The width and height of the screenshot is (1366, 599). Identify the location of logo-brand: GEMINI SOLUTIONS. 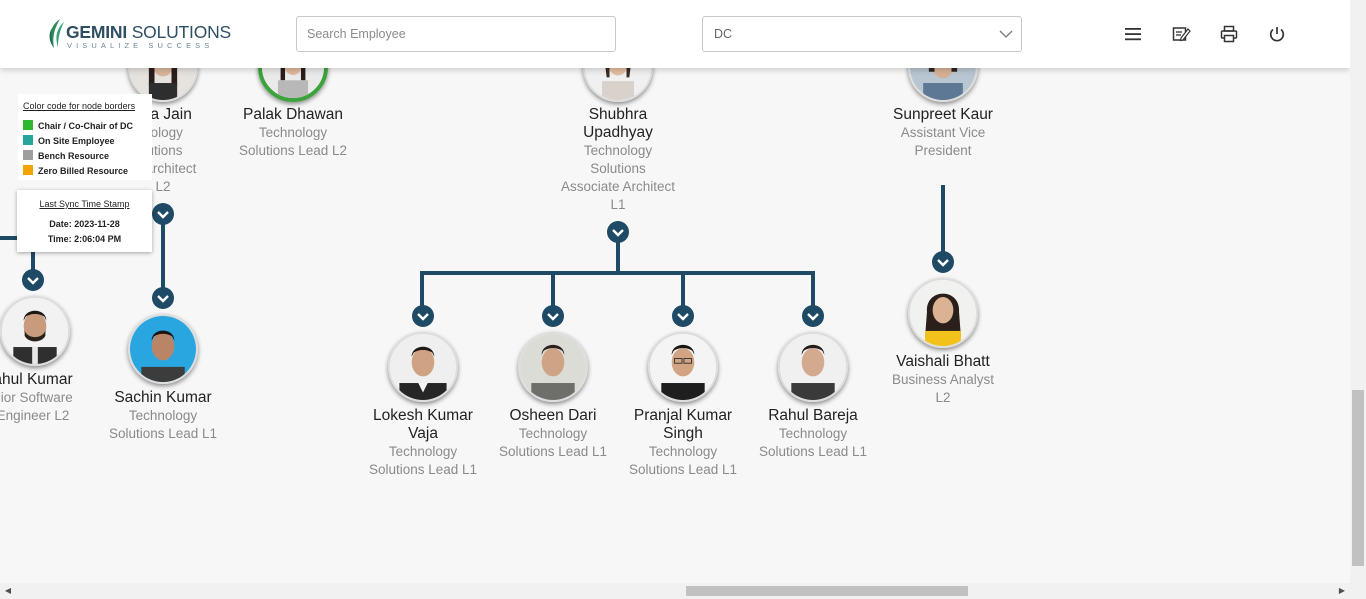
(149, 32).